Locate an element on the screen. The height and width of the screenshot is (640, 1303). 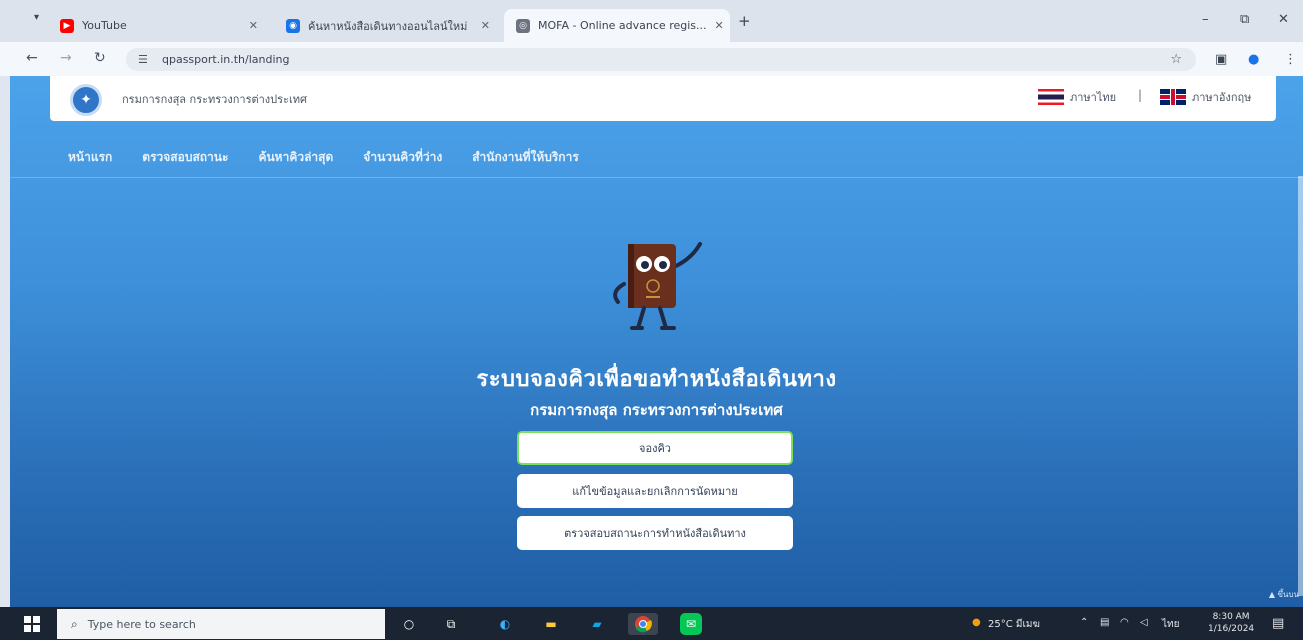
lang-thai-link: ภาษาไทย is located at coordinates (1077, 97).